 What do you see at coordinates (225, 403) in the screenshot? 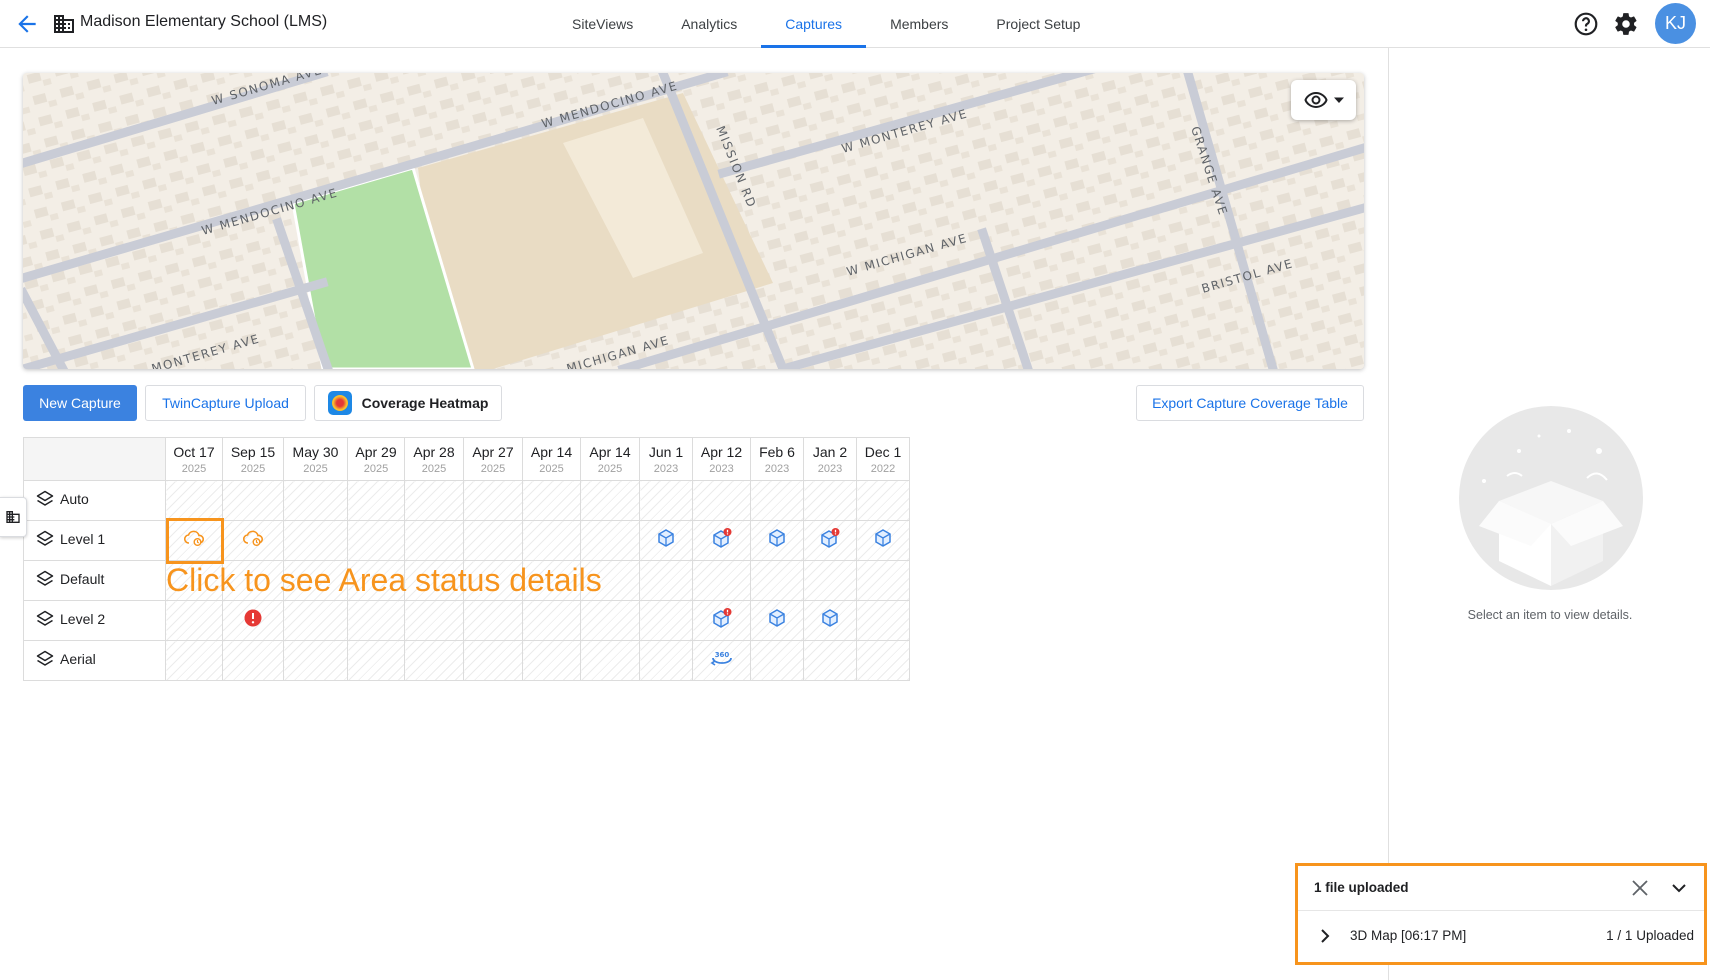
I see `twincapture-upload-button: TwinCapture Upload` at bounding box center [225, 403].